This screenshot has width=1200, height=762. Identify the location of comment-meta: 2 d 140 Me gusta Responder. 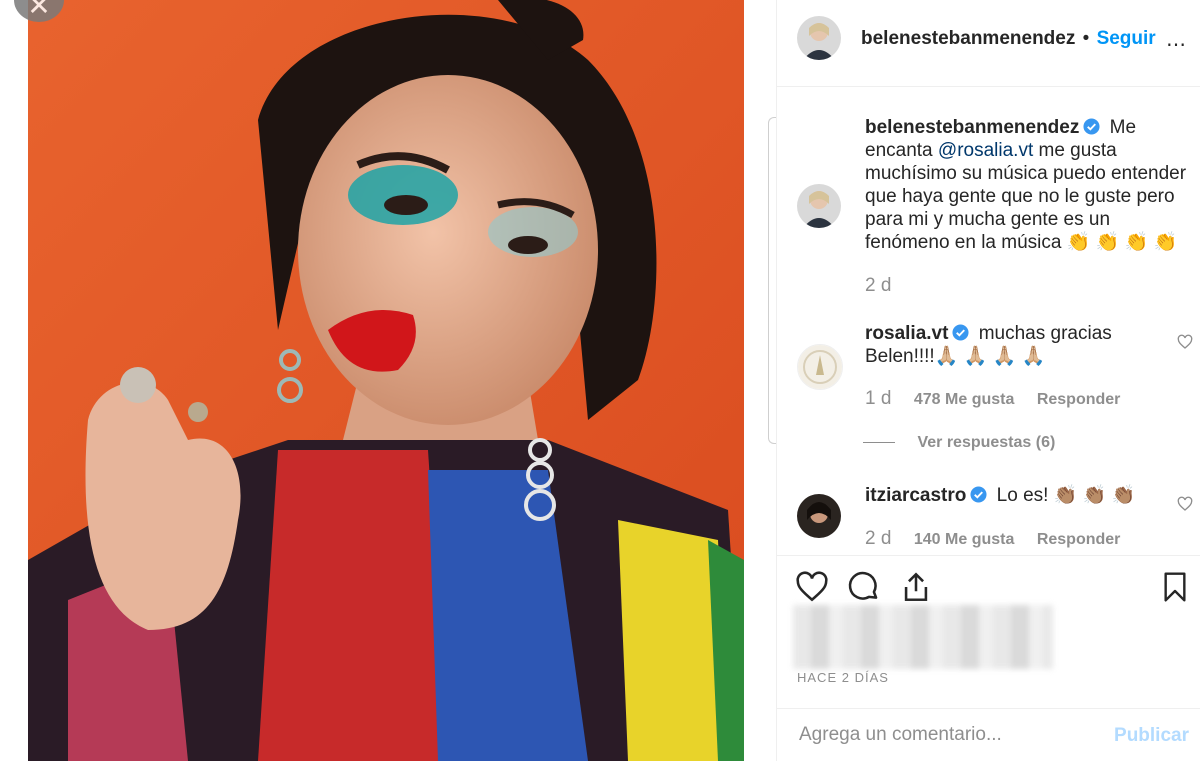
(1001, 539).